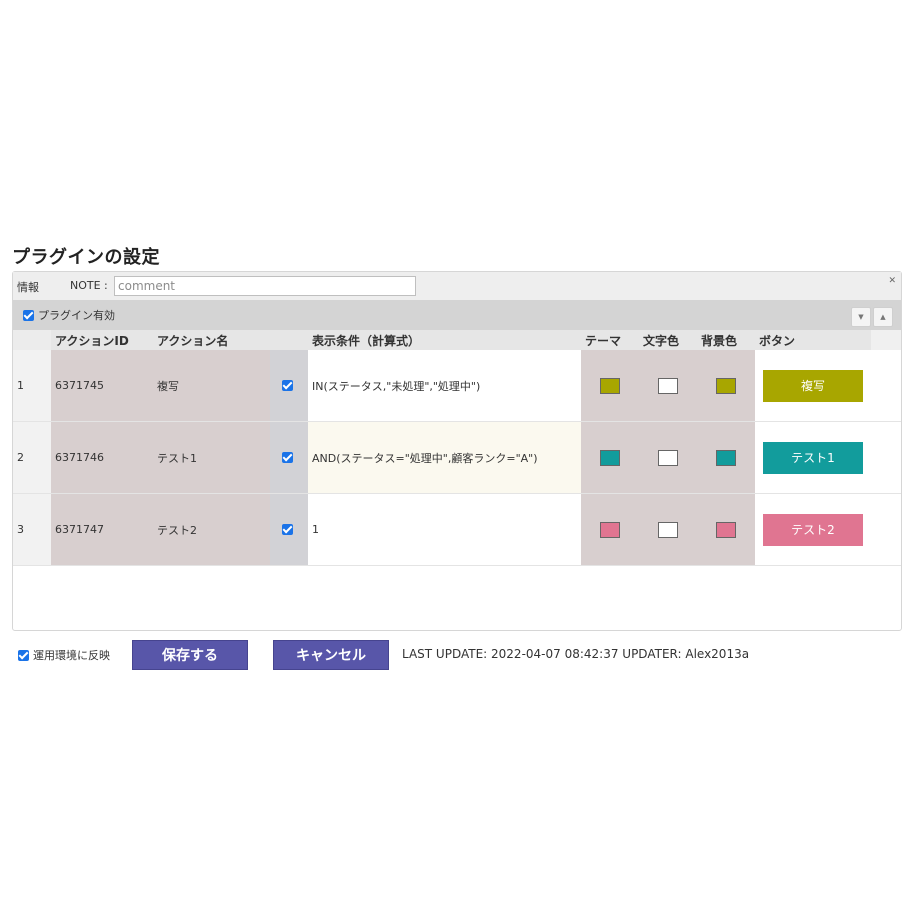  Describe the element at coordinates (457, 315) in the screenshot. I see `plugin-bar: プラグイン有効 ▼ ▲` at that location.